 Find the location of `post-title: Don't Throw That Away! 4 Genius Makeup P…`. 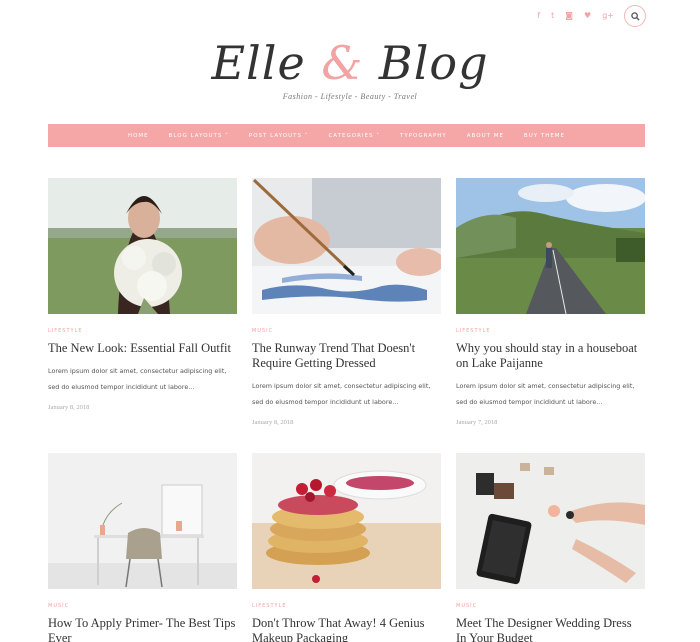

post-title: Don't Throw That Away! 4 Genius Makeup P… is located at coordinates (346, 629).